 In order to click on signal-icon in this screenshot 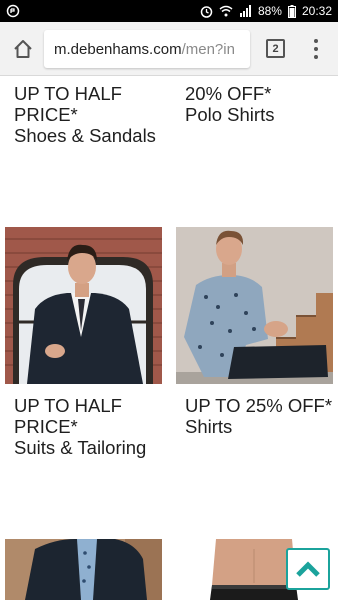, I will do `click(245, 11)`.